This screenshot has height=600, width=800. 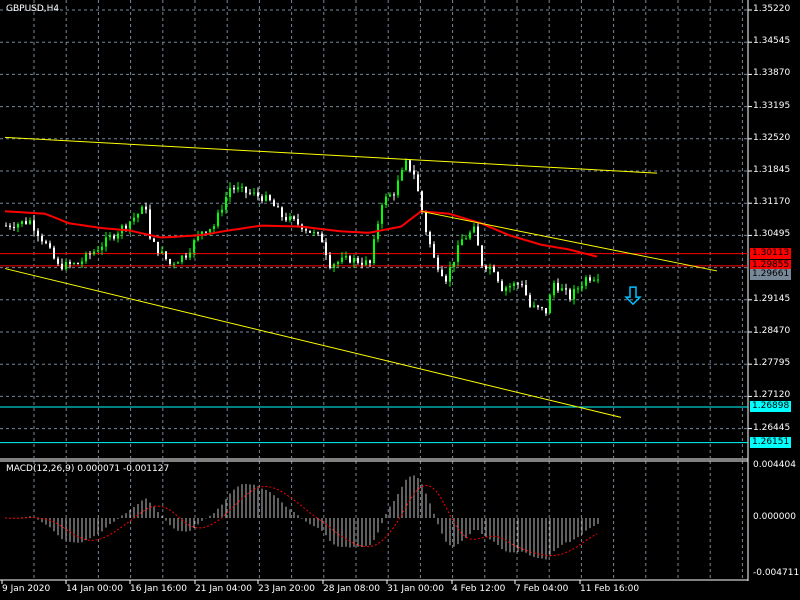 What do you see at coordinates (223, 589) in the screenshot?
I see `time-tick: 21 Jan 04:00` at bounding box center [223, 589].